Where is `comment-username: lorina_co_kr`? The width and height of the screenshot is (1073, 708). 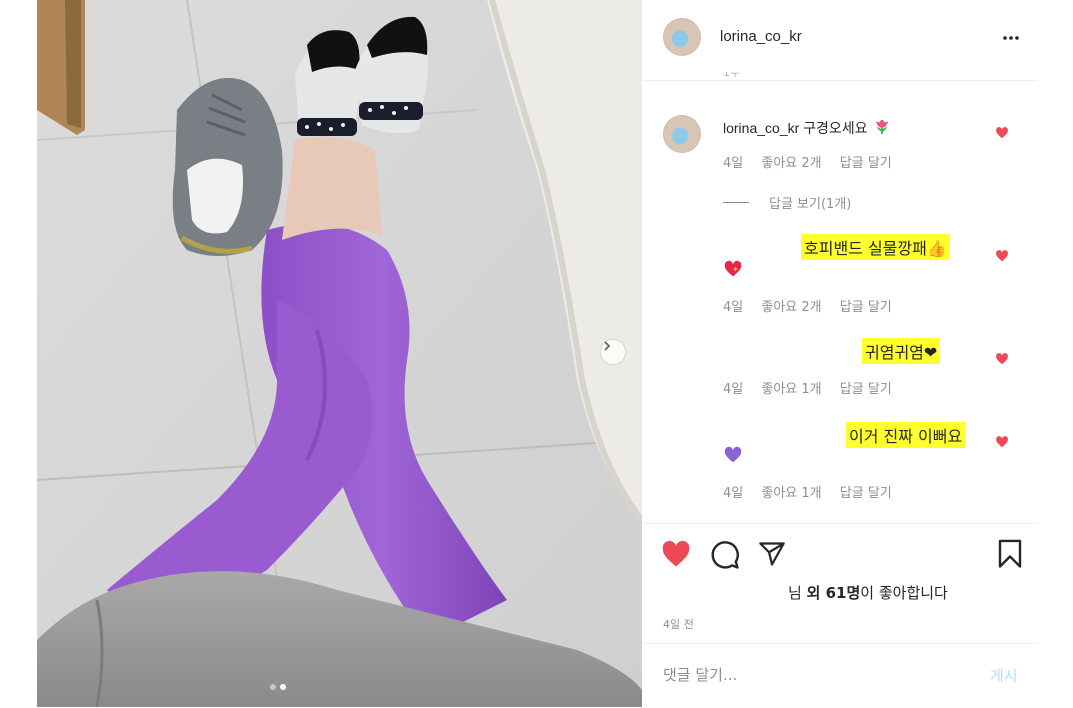 comment-username: lorina_co_kr is located at coordinates (761, 128).